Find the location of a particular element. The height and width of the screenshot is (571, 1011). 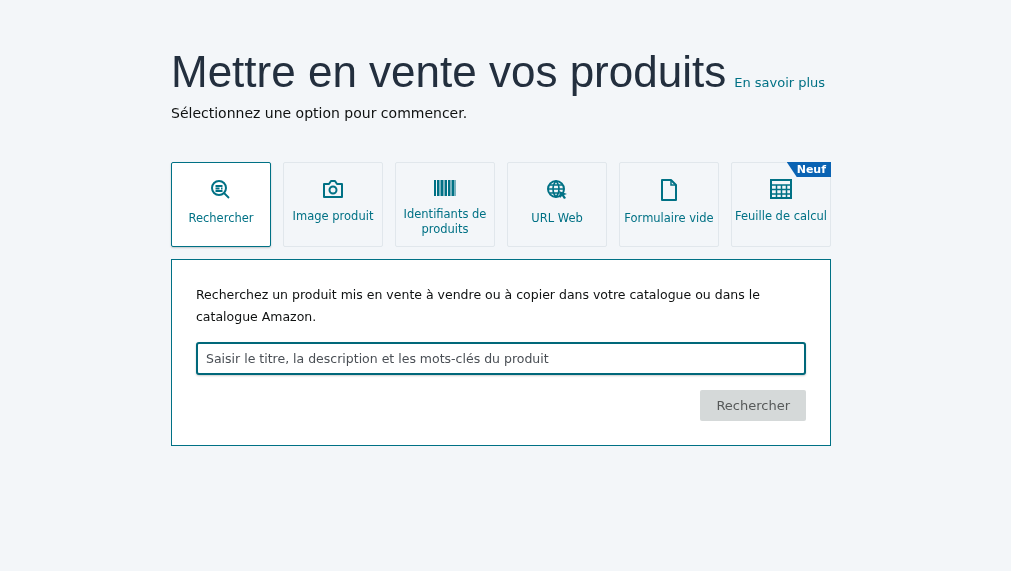

spreadsheet-icon is located at coordinates (781, 189).